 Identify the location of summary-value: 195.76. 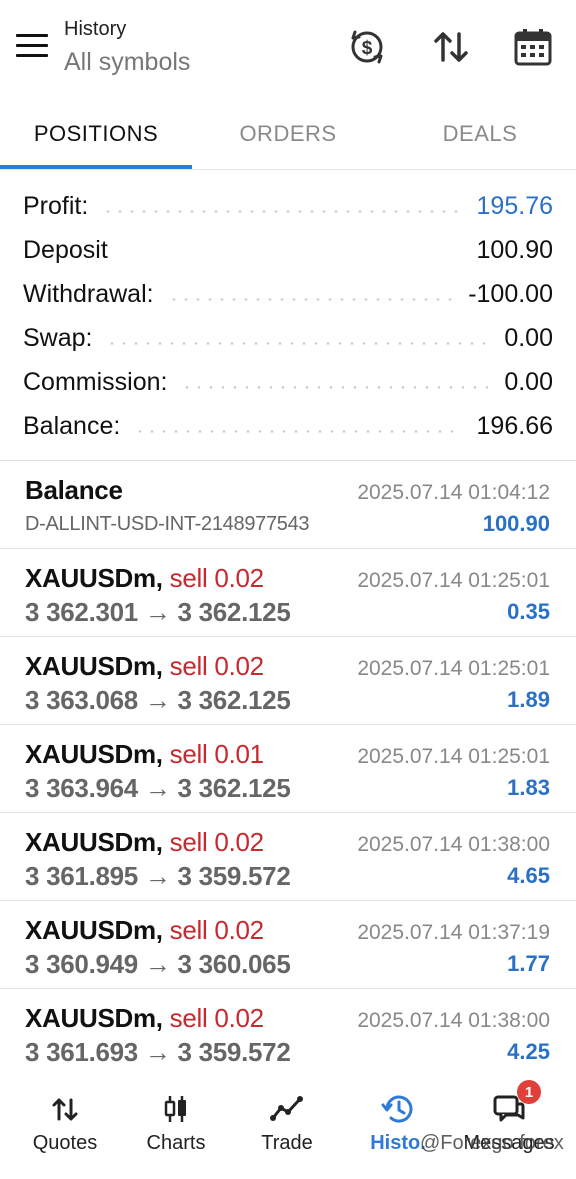
(507, 206).